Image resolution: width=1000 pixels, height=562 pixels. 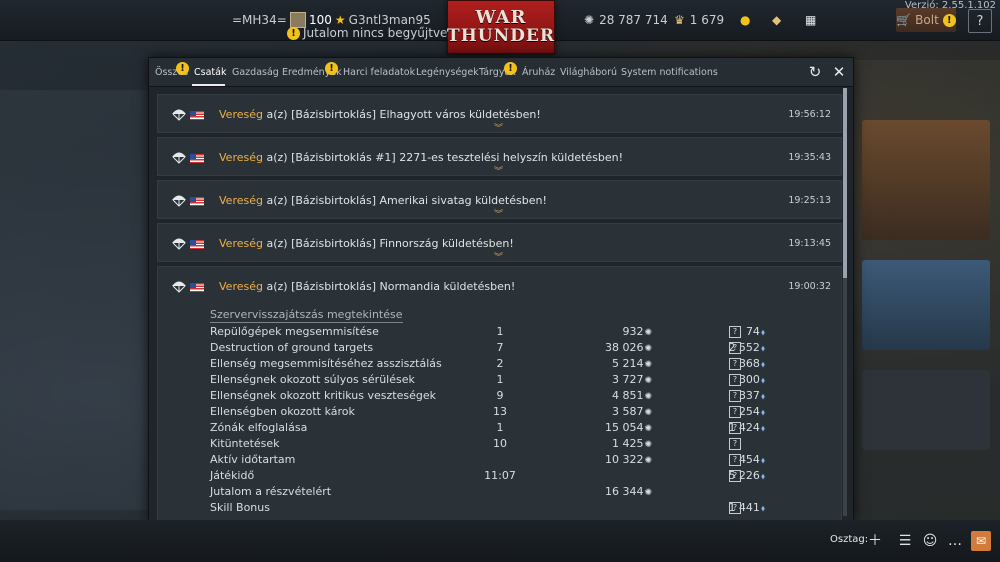 I want to click on tab-legenysegek: Legénységek, so click(x=447, y=72).